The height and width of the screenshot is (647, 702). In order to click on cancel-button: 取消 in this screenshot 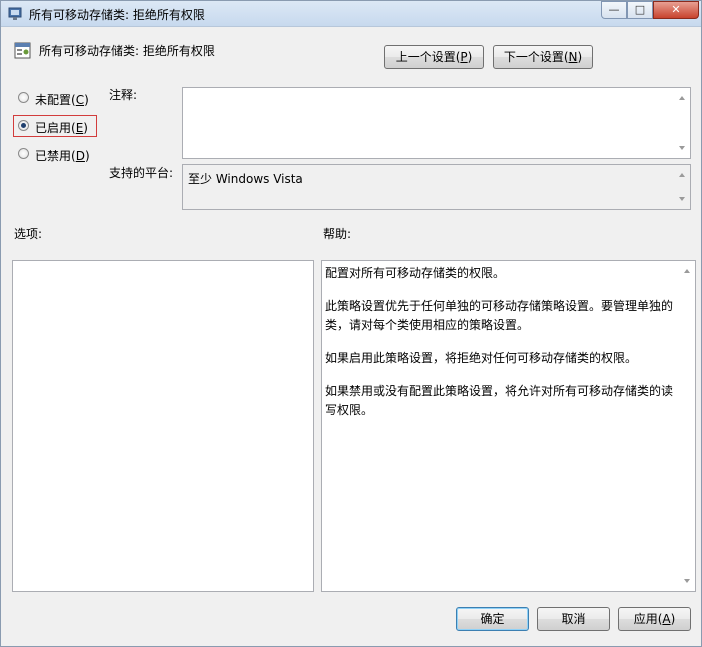, I will do `click(573, 619)`.